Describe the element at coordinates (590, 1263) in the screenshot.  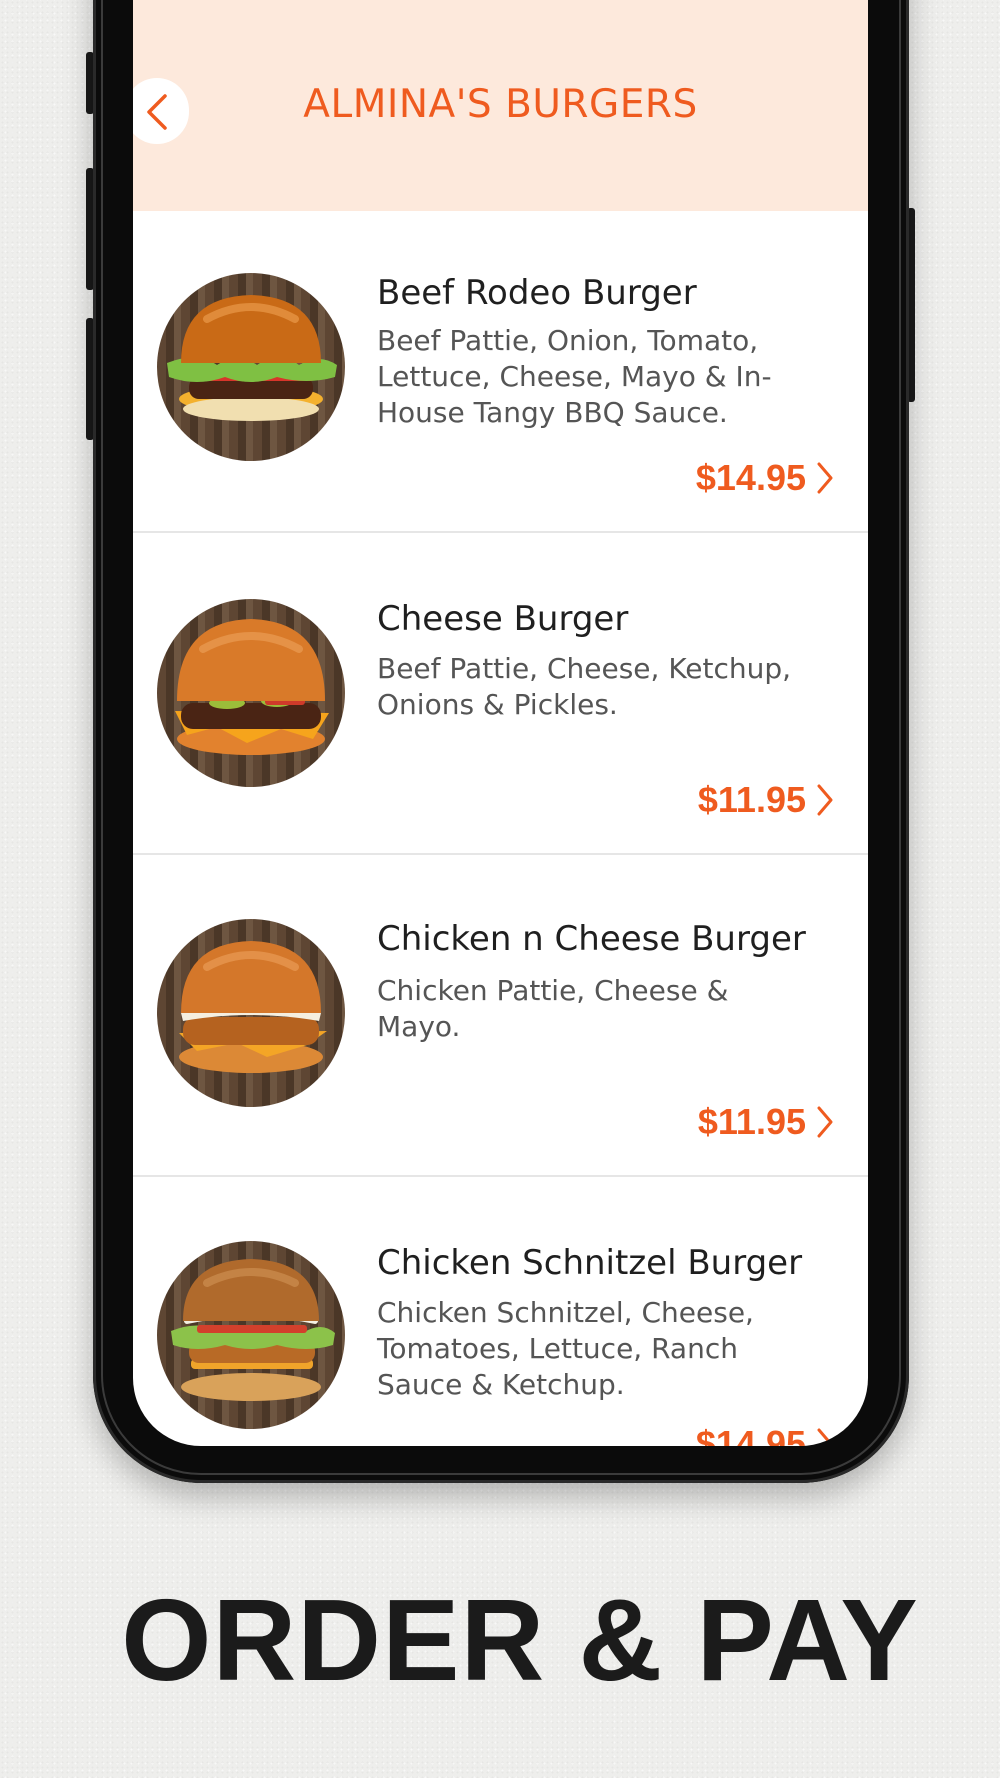
I see `item-name: Chicken Schnitzel Burger` at that location.